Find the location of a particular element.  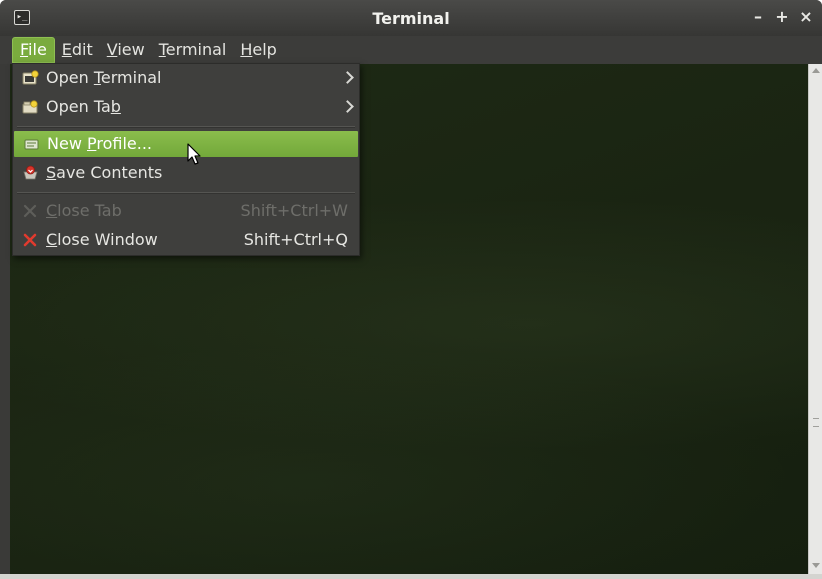

label-mnemonic: P is located at coordinates (91, 143).